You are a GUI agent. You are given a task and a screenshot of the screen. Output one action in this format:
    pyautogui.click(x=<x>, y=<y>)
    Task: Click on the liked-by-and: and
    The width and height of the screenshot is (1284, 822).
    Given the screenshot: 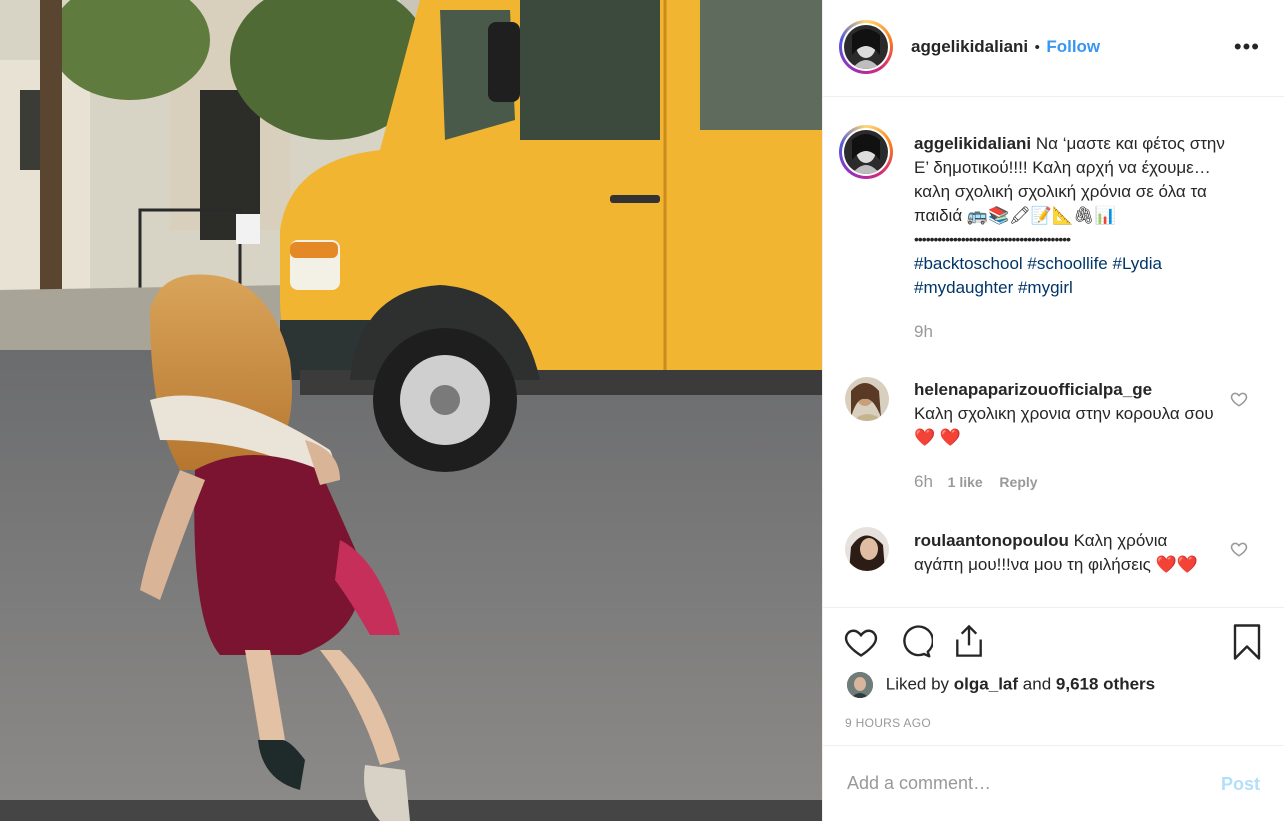 What is the action you would take?
    pyautogui.click(x=1037, y=684)
    